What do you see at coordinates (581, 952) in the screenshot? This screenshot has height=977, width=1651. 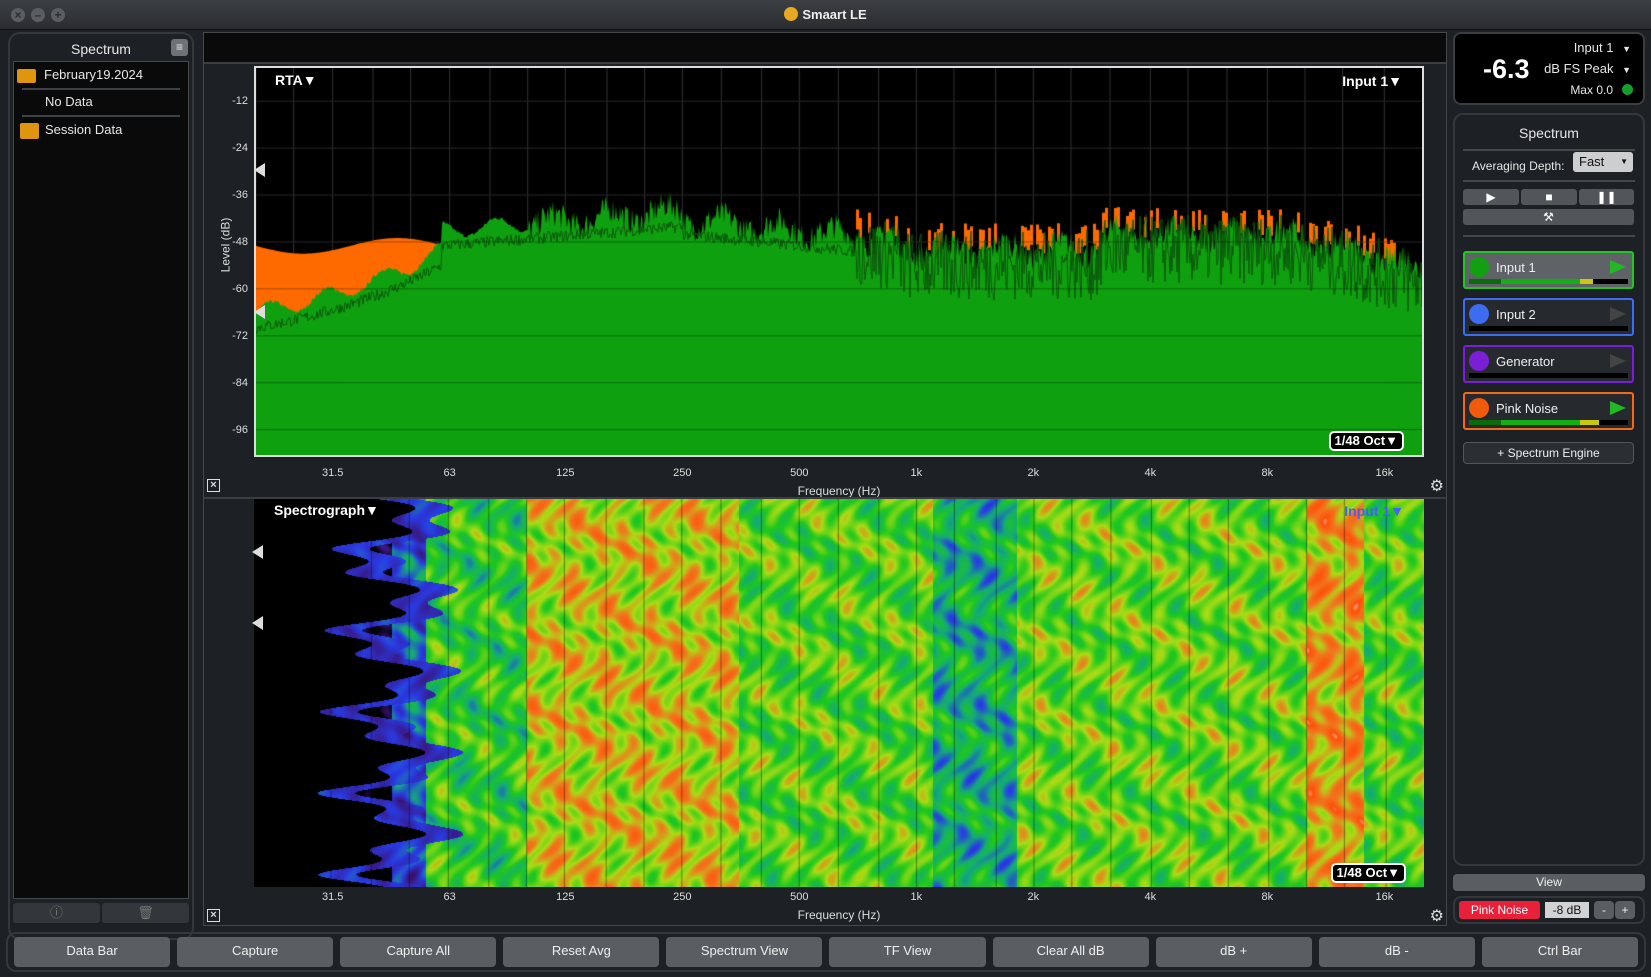 I see `reset-avg-button: Reset Avg` at bounding box center [581, 952].